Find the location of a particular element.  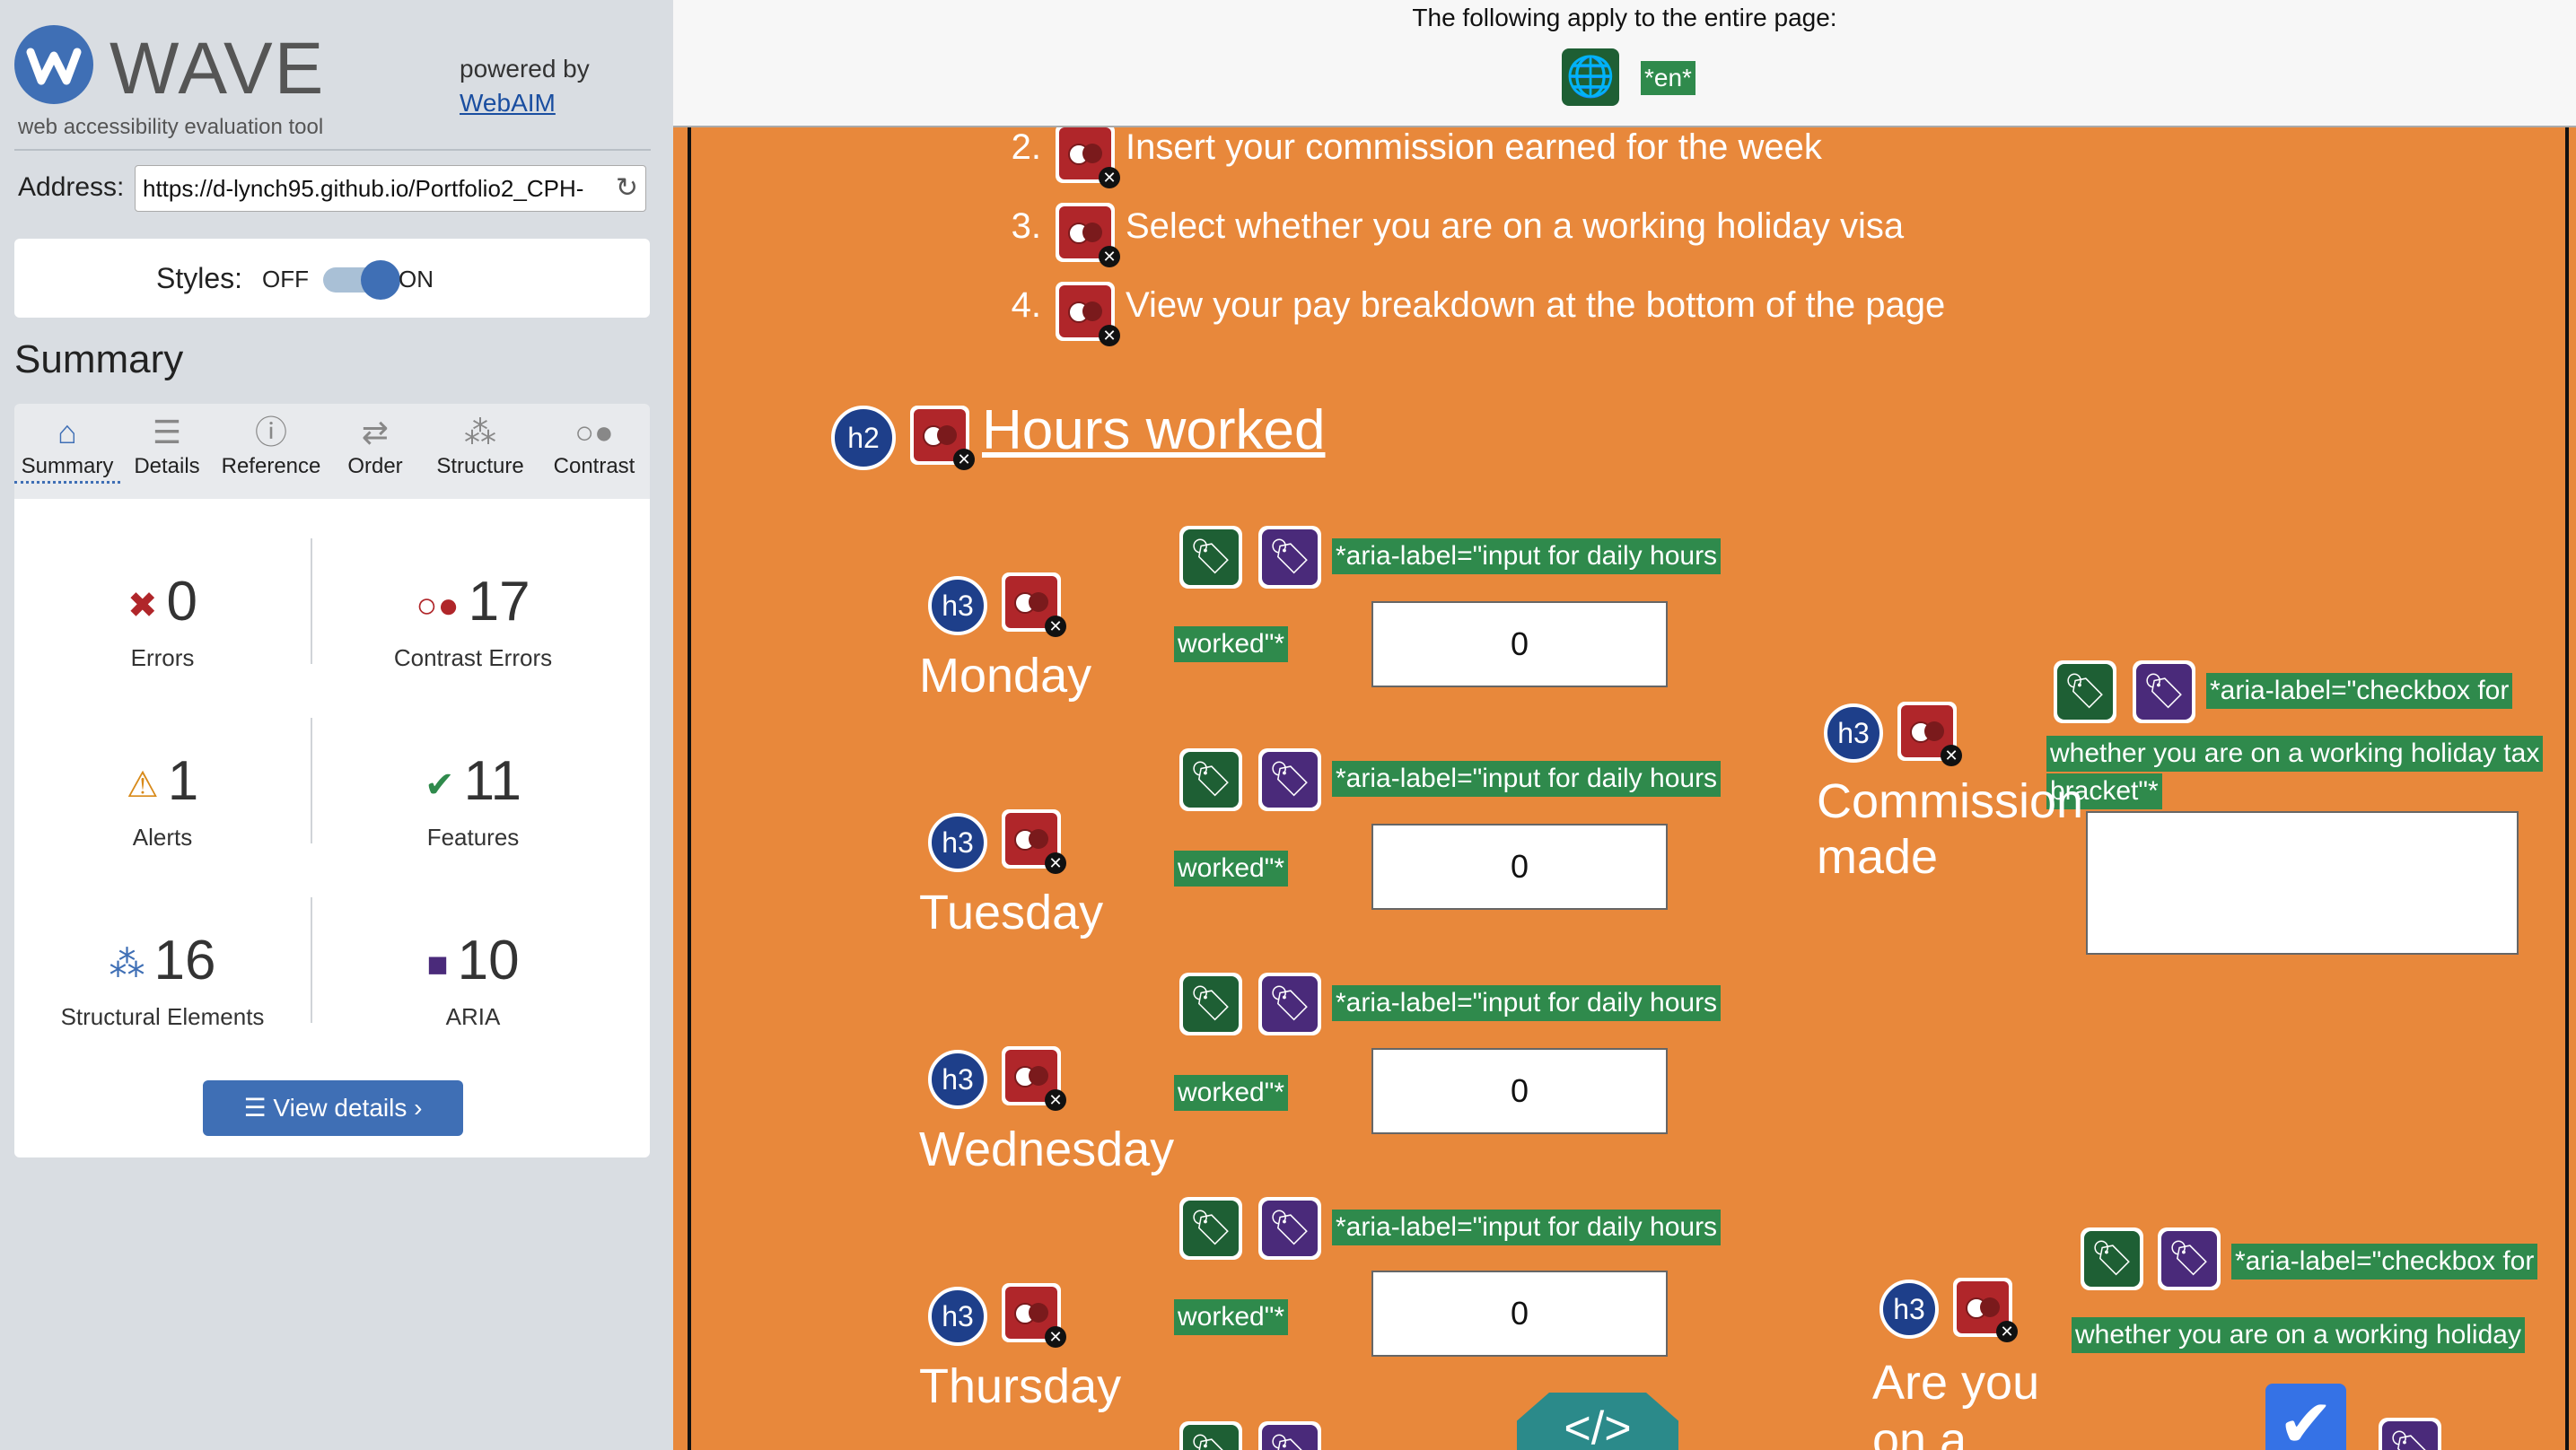

tab-contrast: ○● Contrast is located at coordinates (594, 451).